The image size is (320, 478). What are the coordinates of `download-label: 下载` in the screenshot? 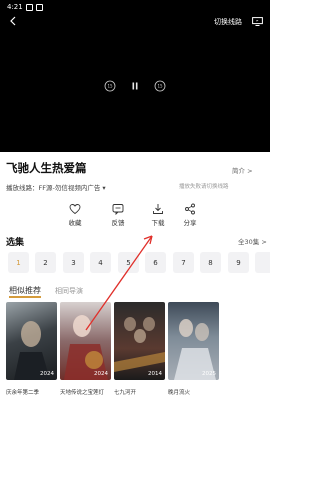 It's located at (158, 223).